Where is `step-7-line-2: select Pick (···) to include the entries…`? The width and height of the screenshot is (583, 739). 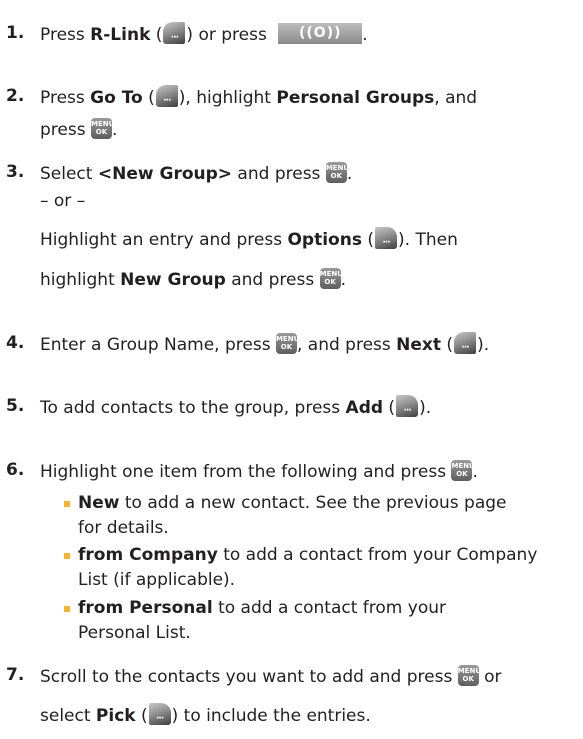 step-7-line-2: select Pick (···) to include the entries… is located at coordinates (205, 715).